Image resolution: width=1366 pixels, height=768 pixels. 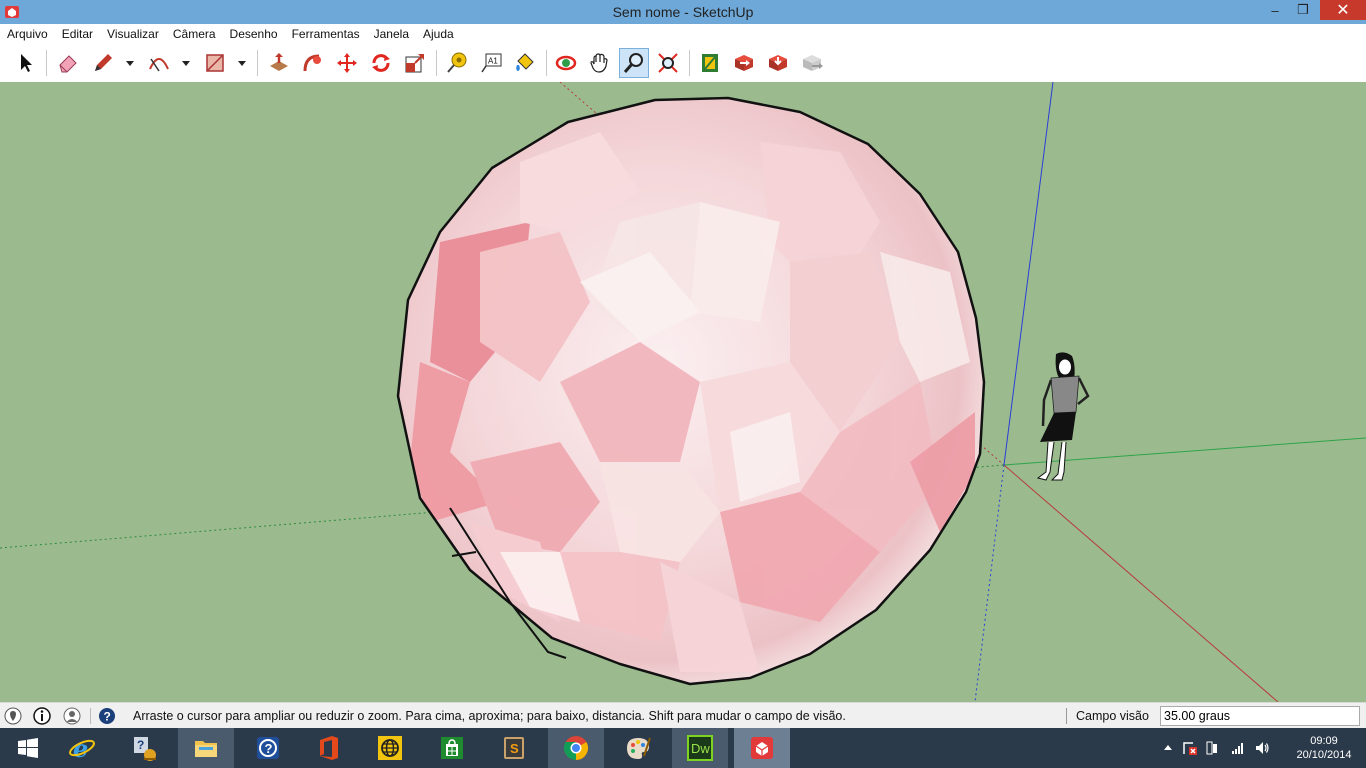 I want to click on store-icon, so click(x=452, y=748).